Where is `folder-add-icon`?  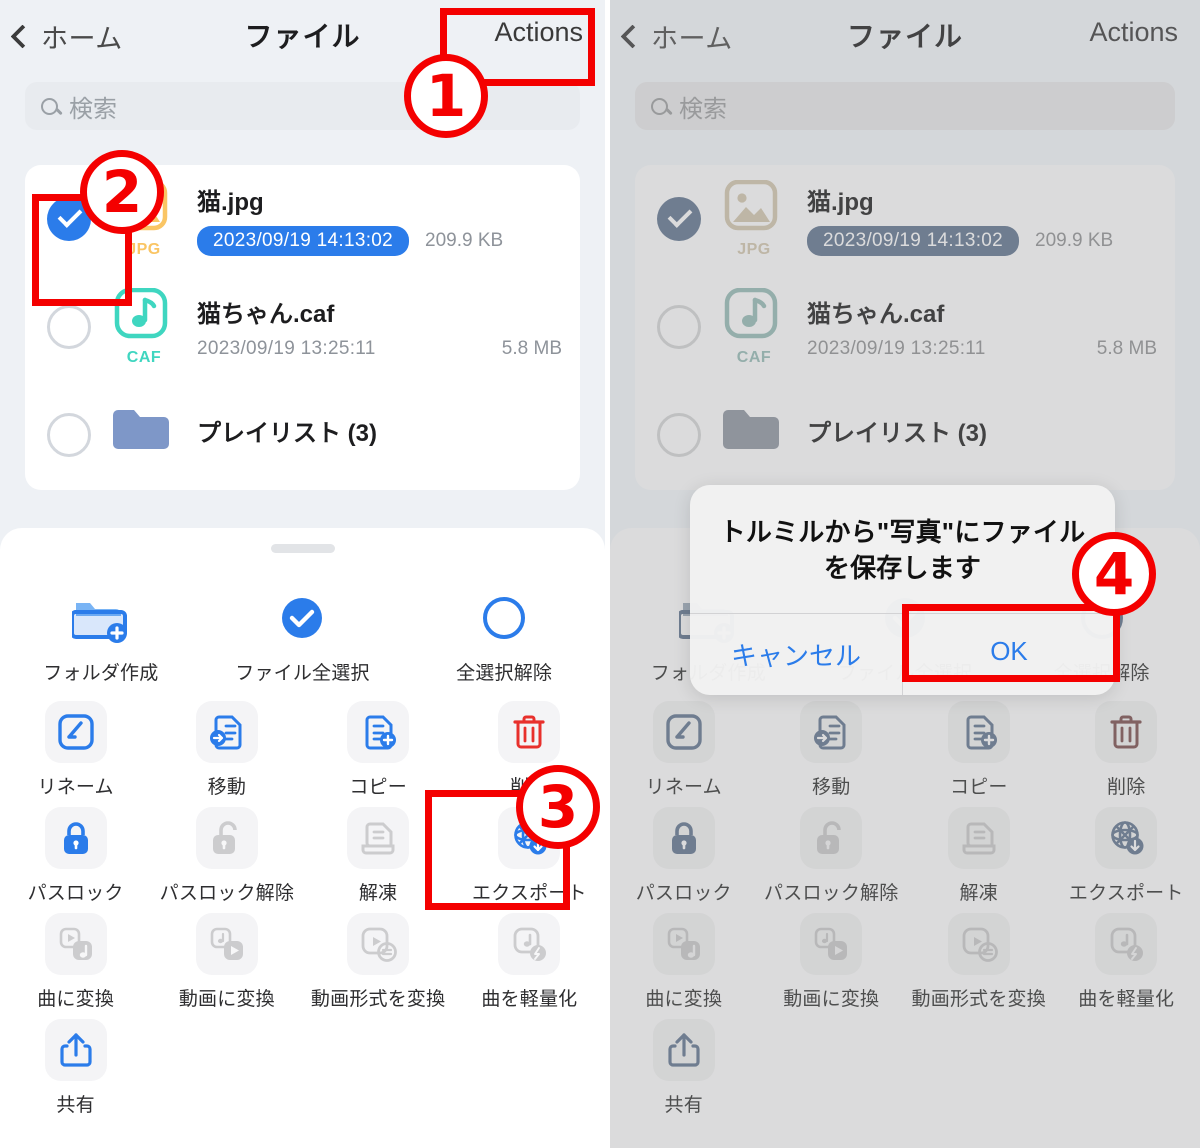
folder-add-icon is located at coordinates (101, 618).